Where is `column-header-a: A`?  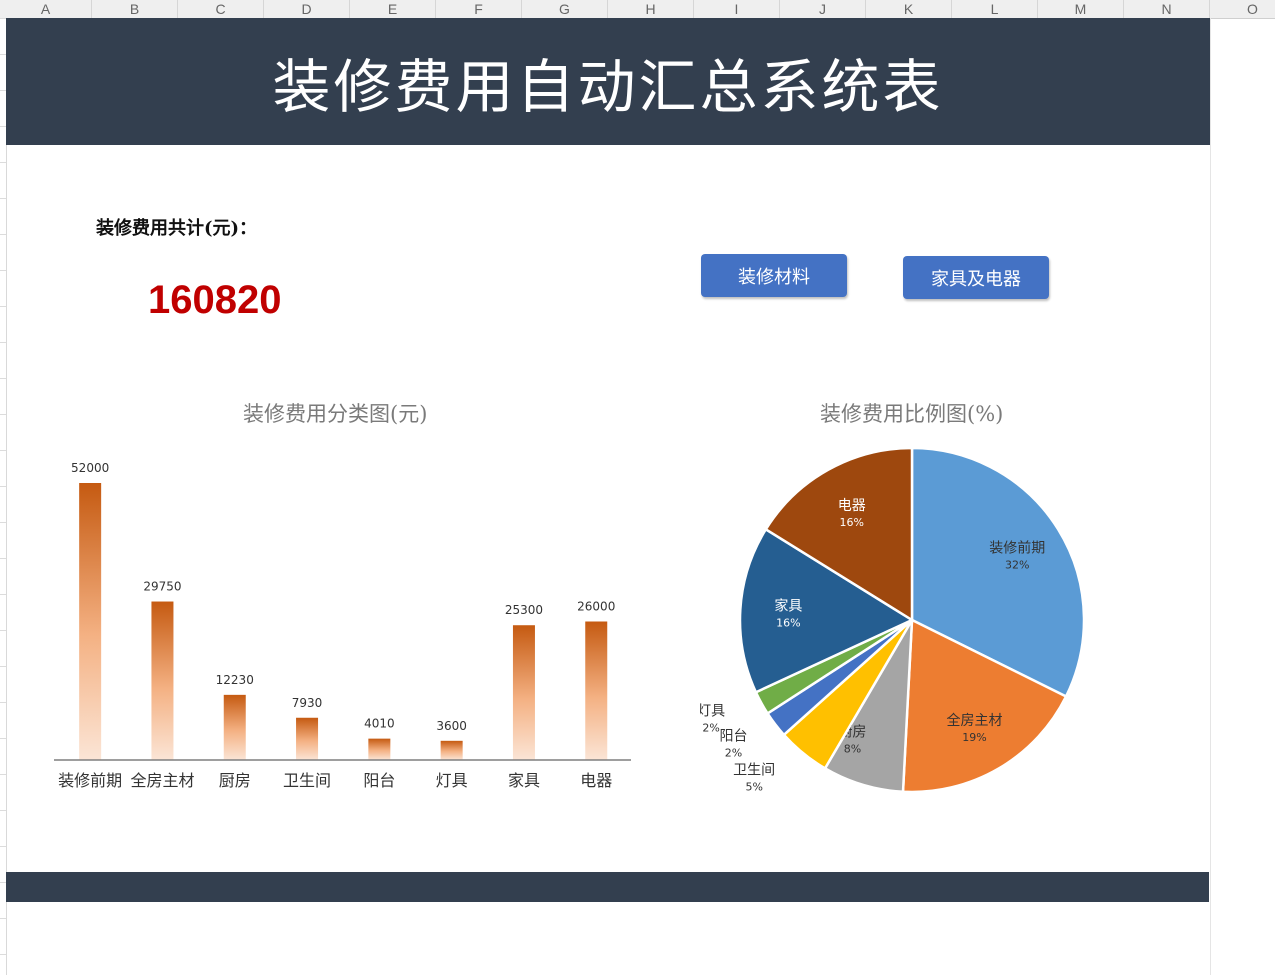 column-header-a: A is located at coordinates (46, 9).